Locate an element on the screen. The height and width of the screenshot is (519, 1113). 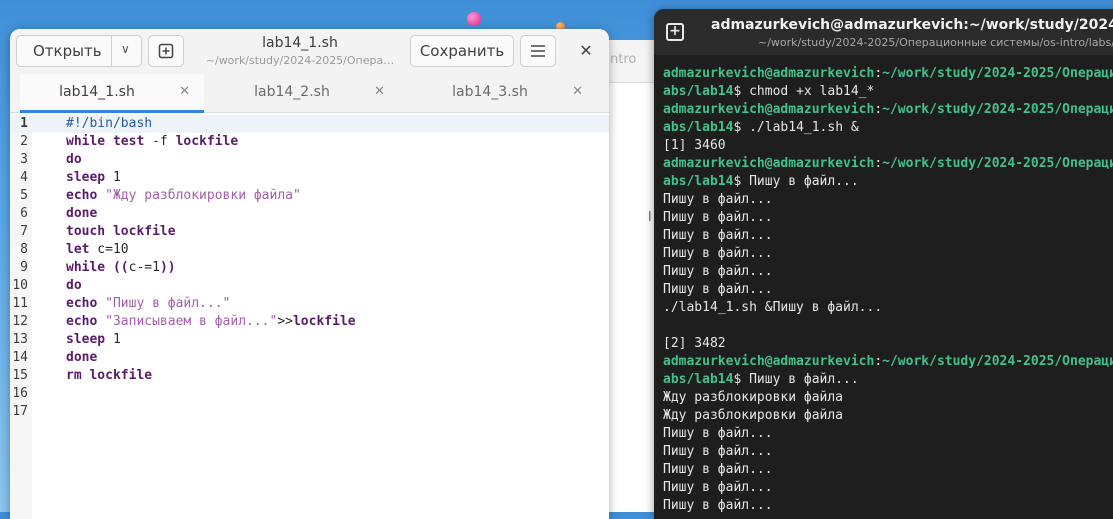
code-text: let c=10 is located at coordinates (97, 249).